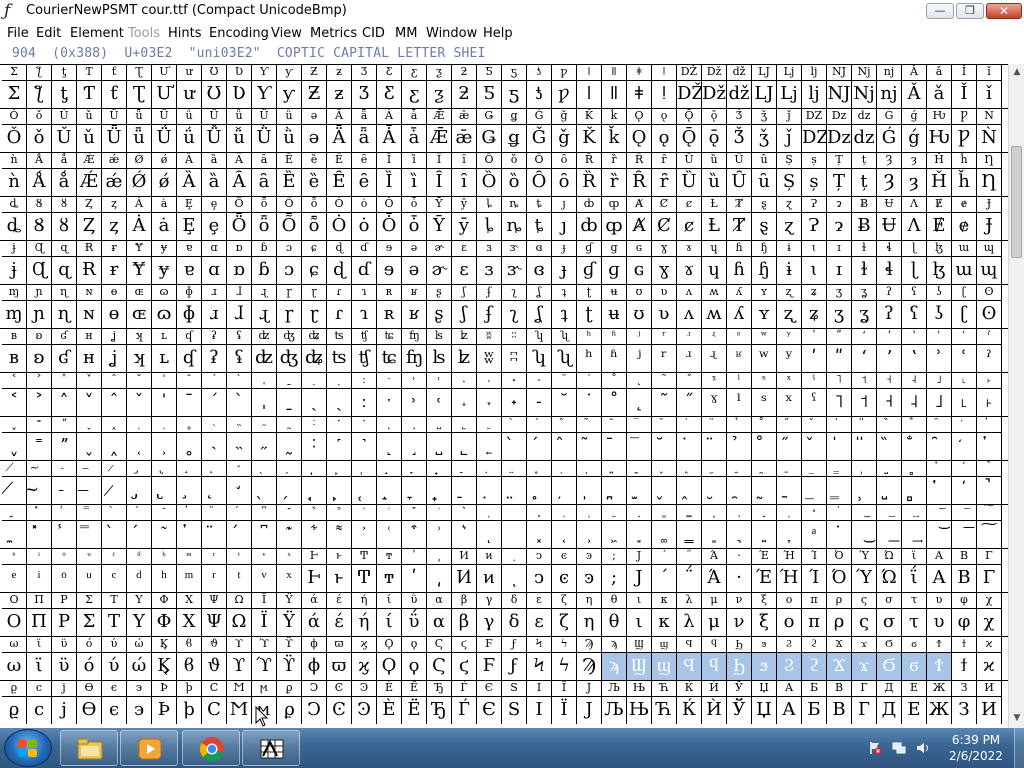 This screenshot has height=768, width=1024. Describe the element at coordinates (439, 526) in the screenshot. I see `glyph-cell: ͗͗` at that location.